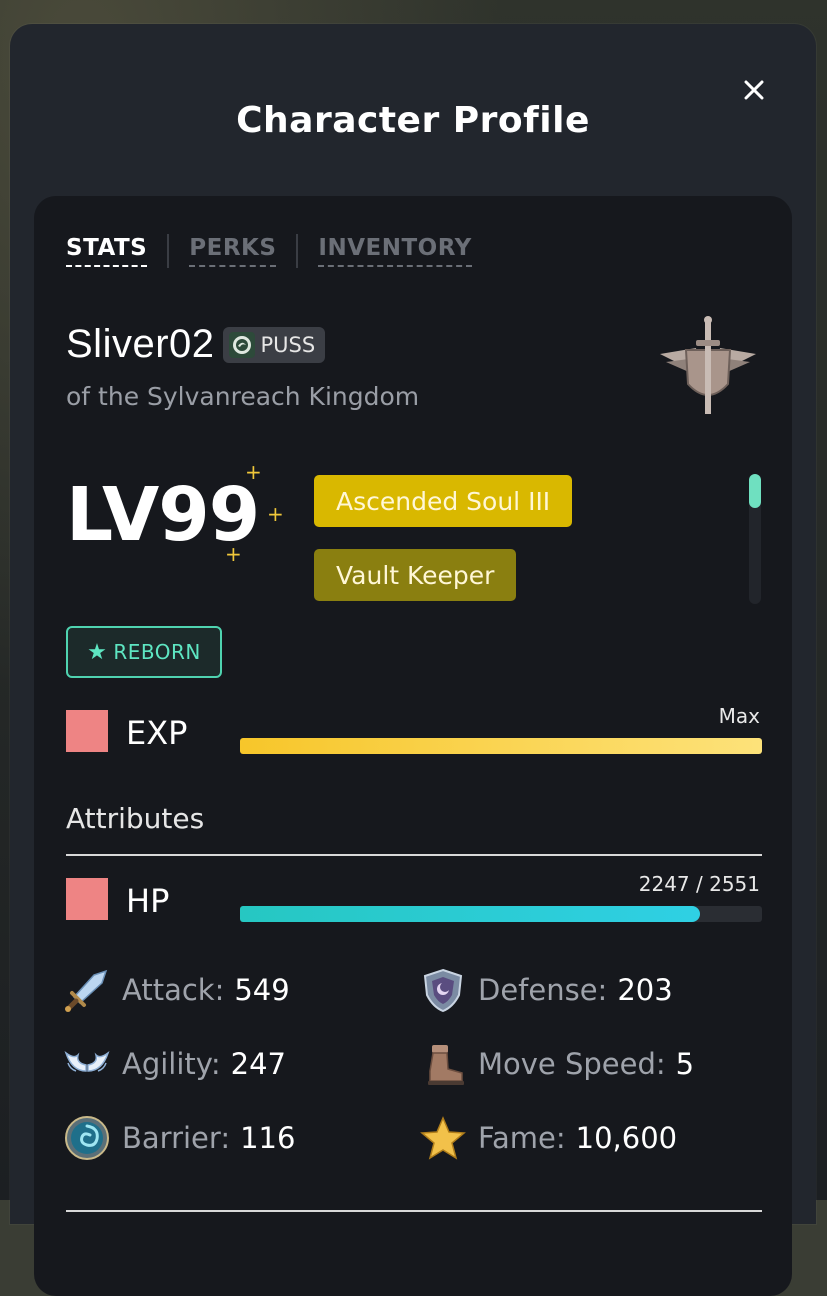 The width and height of the screenshot is (827, 1296). I want to click on scrollbar-thumb, so click(755, 491).